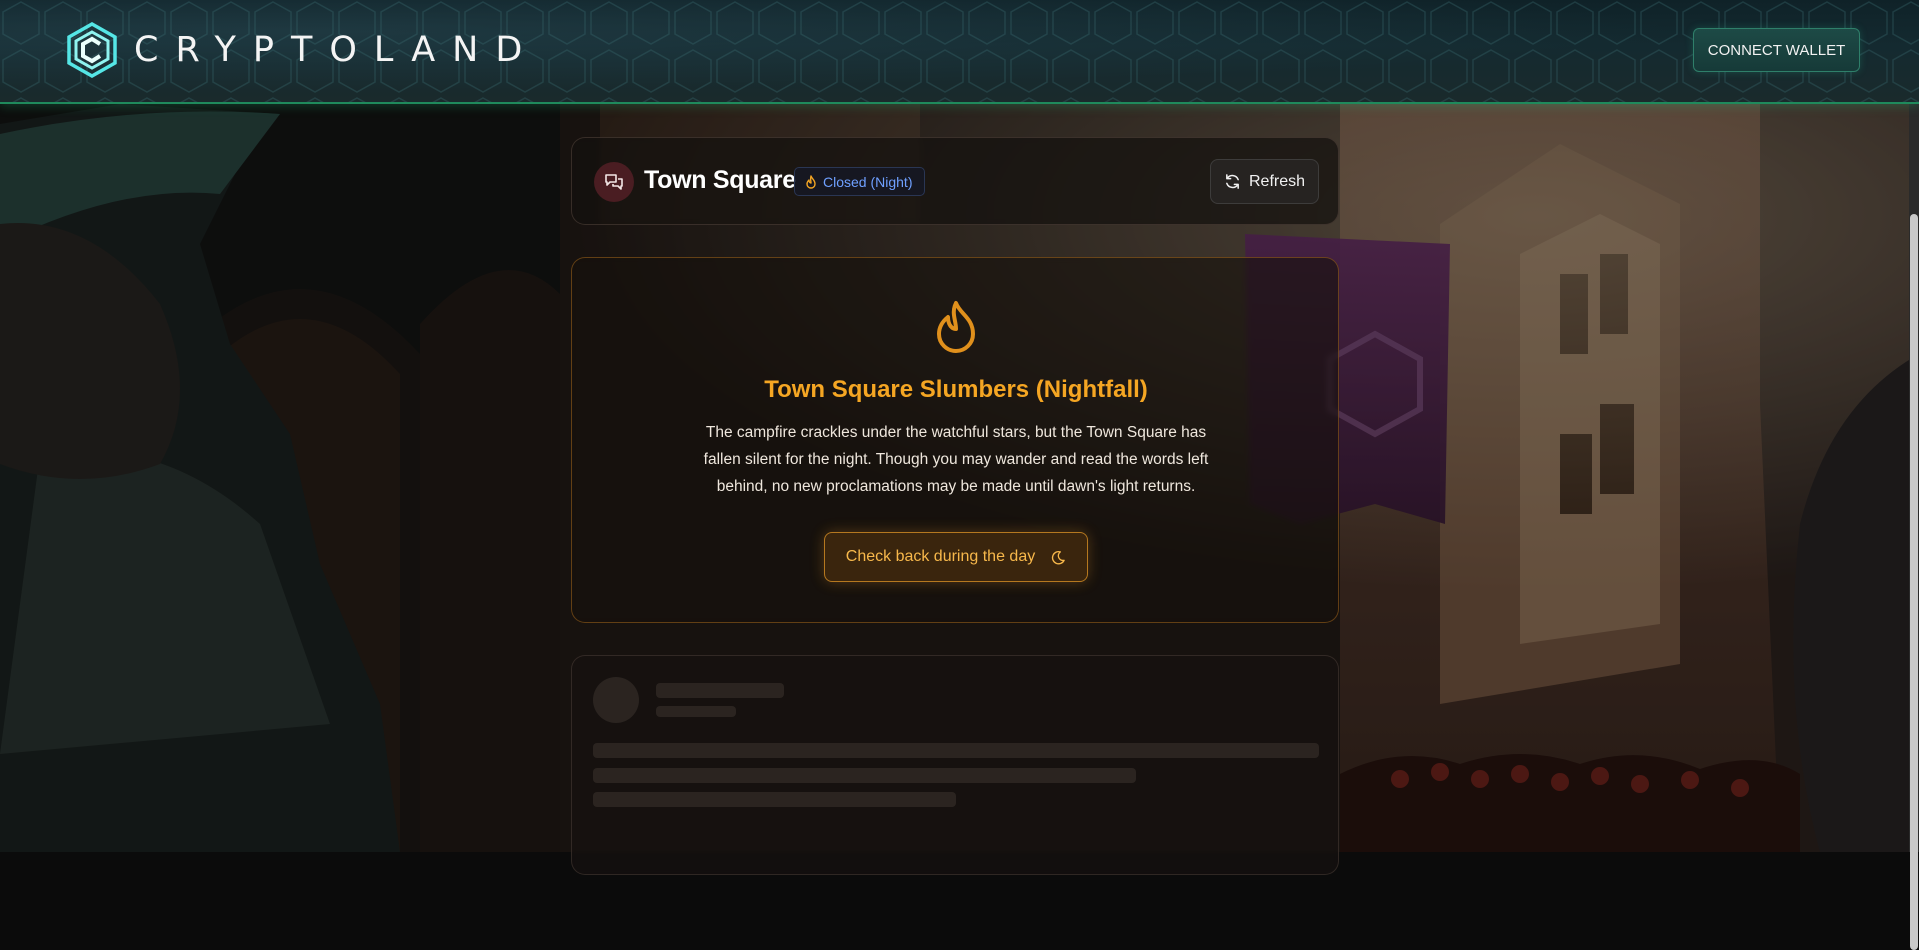 The width and height of the screenshot is (1919, 950). I want to click on page-title: Town Square, so click(720, 180).